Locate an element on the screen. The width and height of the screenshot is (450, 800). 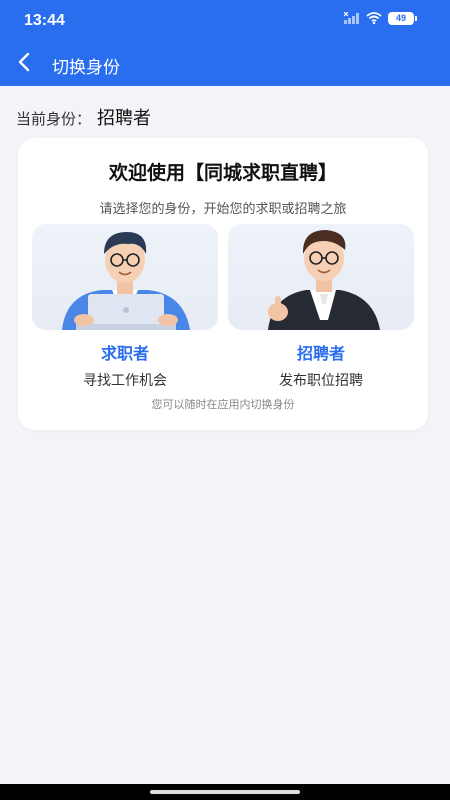
current-identity: 当前身份： 招聘者 is located at coordinates (83, 117).